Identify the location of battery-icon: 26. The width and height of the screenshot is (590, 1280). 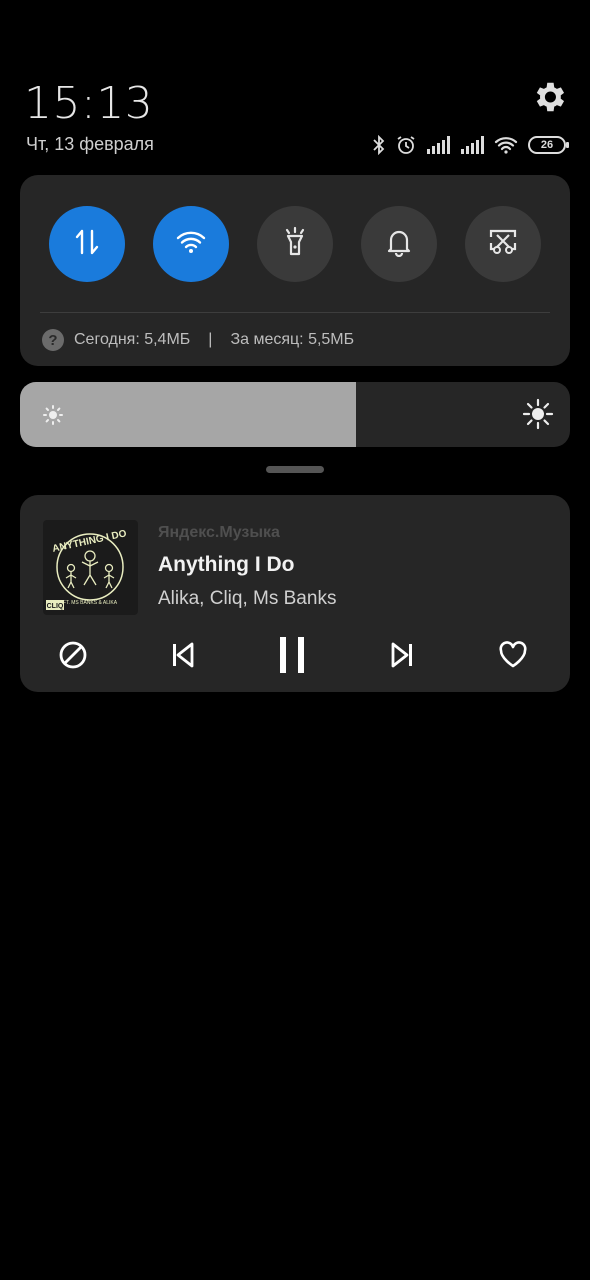
(548, 145).